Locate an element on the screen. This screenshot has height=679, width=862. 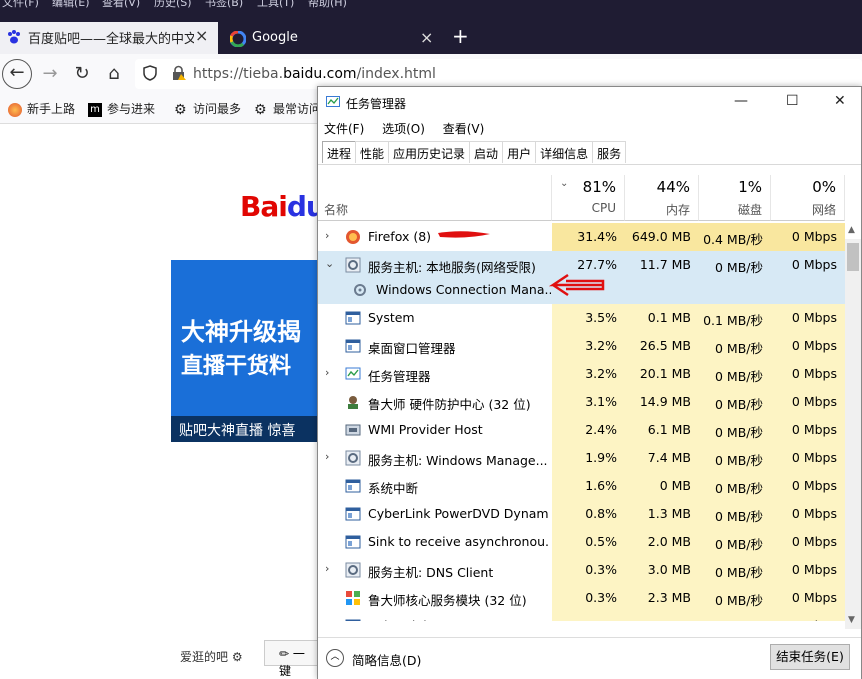
process-name: WMI Provider Host is located at coordinates (425, 429).